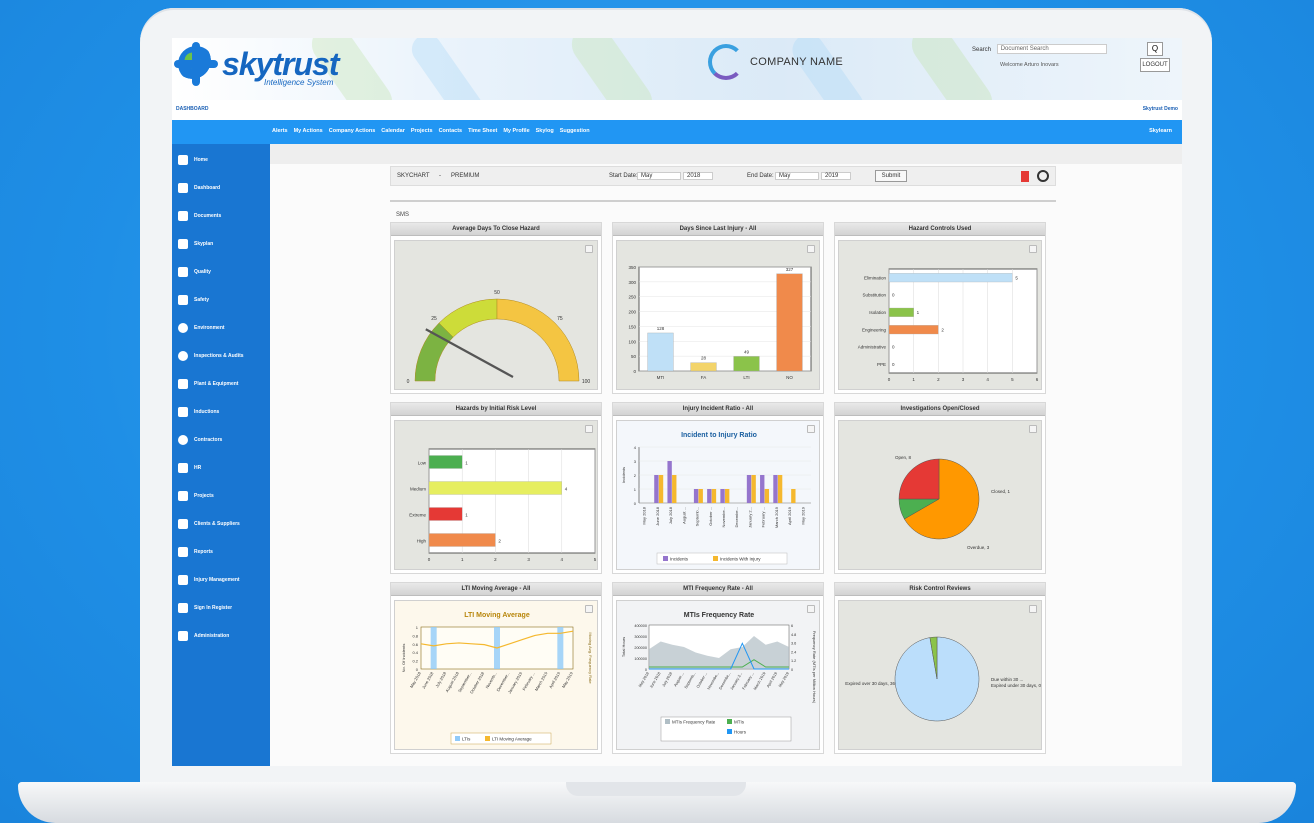 This screenshot has height=823, width=1314. I want to click on y-tick-label: 250, so click(632, 297).